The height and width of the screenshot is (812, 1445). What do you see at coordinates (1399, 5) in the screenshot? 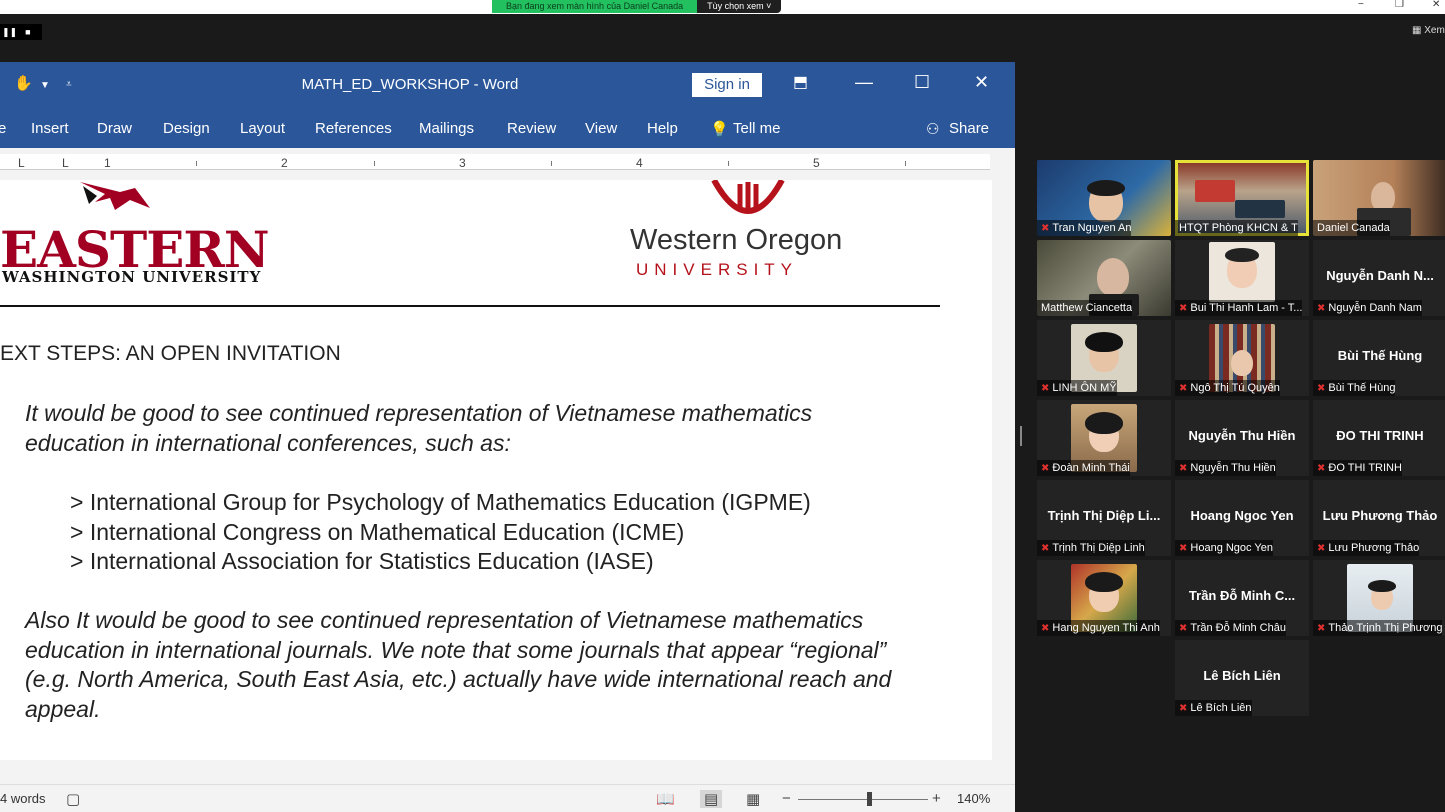
I see `restore-icon: ❐` at bounding box center [1399, 5].